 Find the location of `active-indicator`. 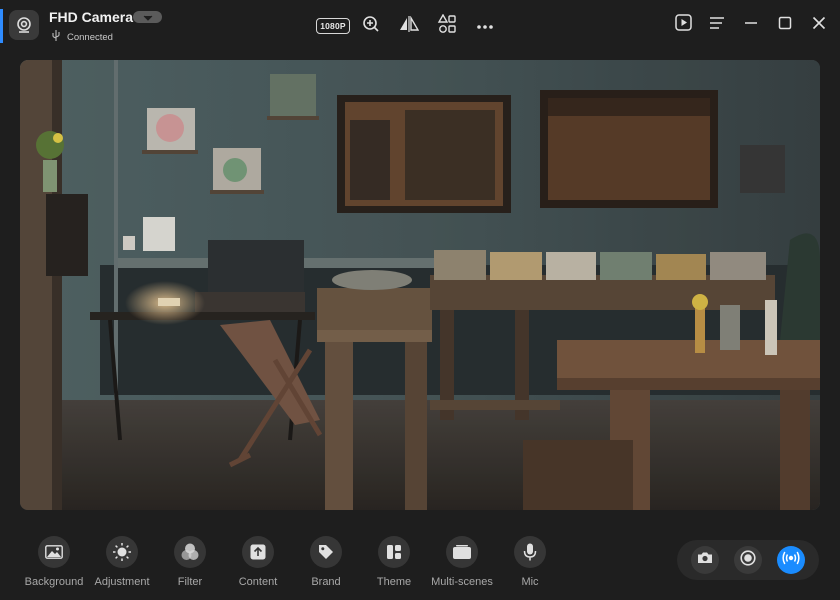

active-indicator is located at coordinates (1, 26).